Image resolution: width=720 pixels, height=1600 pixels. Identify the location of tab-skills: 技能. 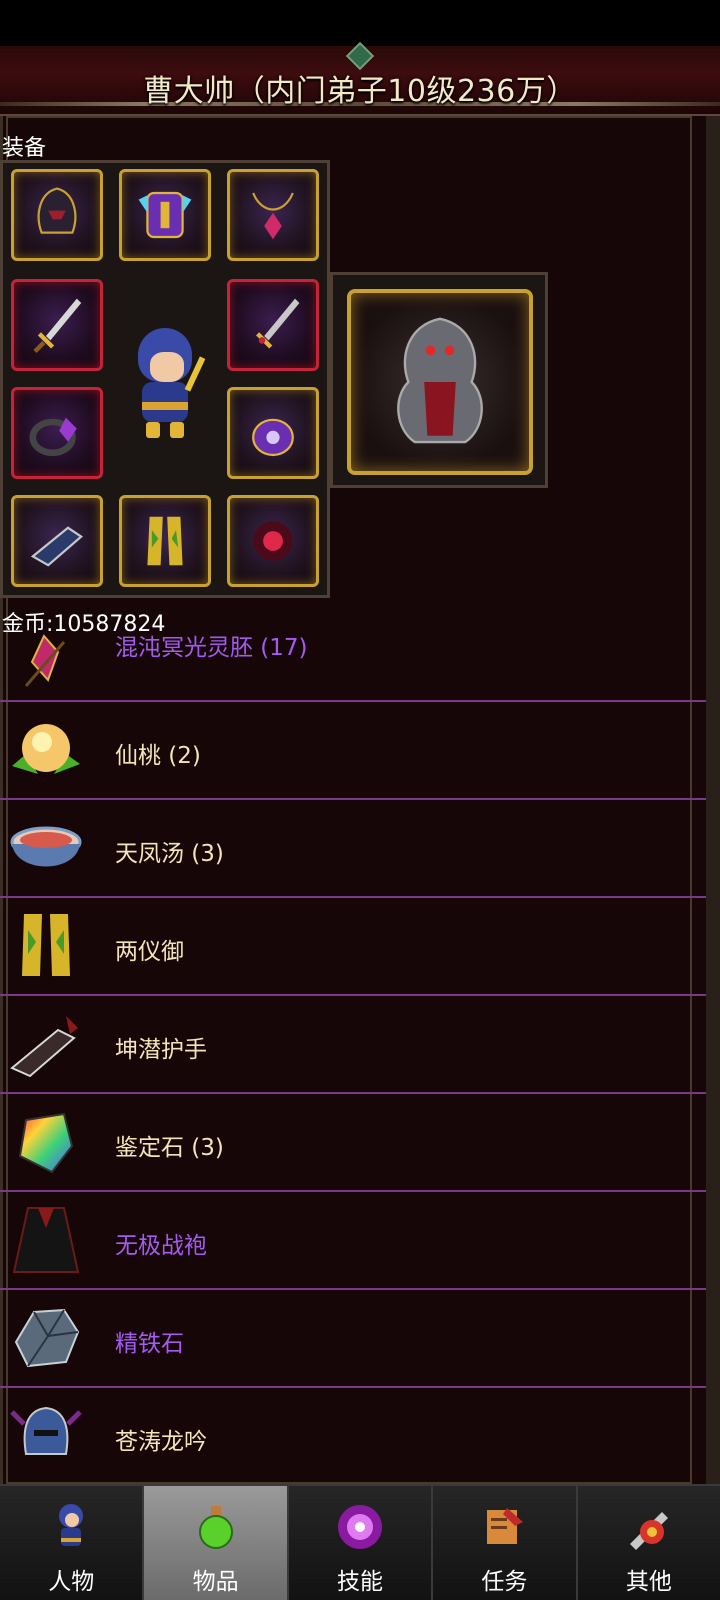
(361, 1543).